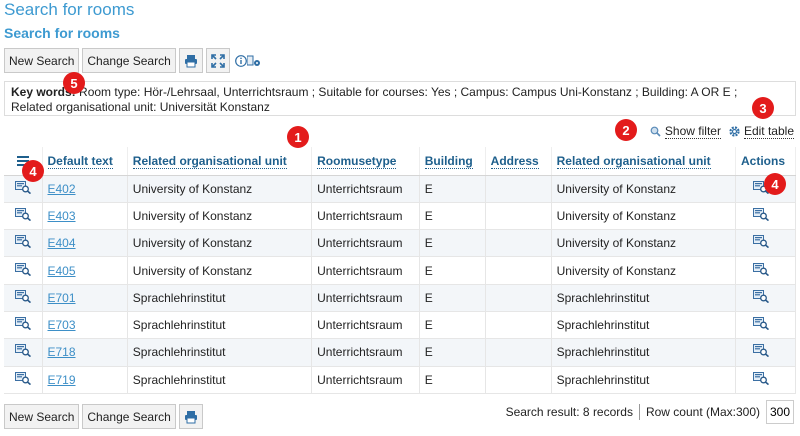 The height and width of the screenshot is (436, 800). I want to click on room-name-cell: E404, so click(85, 243).